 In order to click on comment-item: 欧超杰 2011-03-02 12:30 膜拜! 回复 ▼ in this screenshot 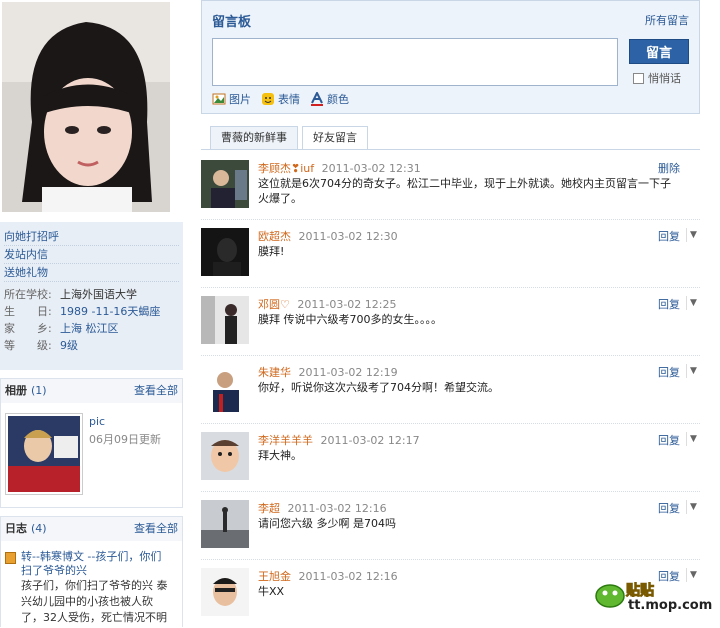, I will do `click(450, 254)`.